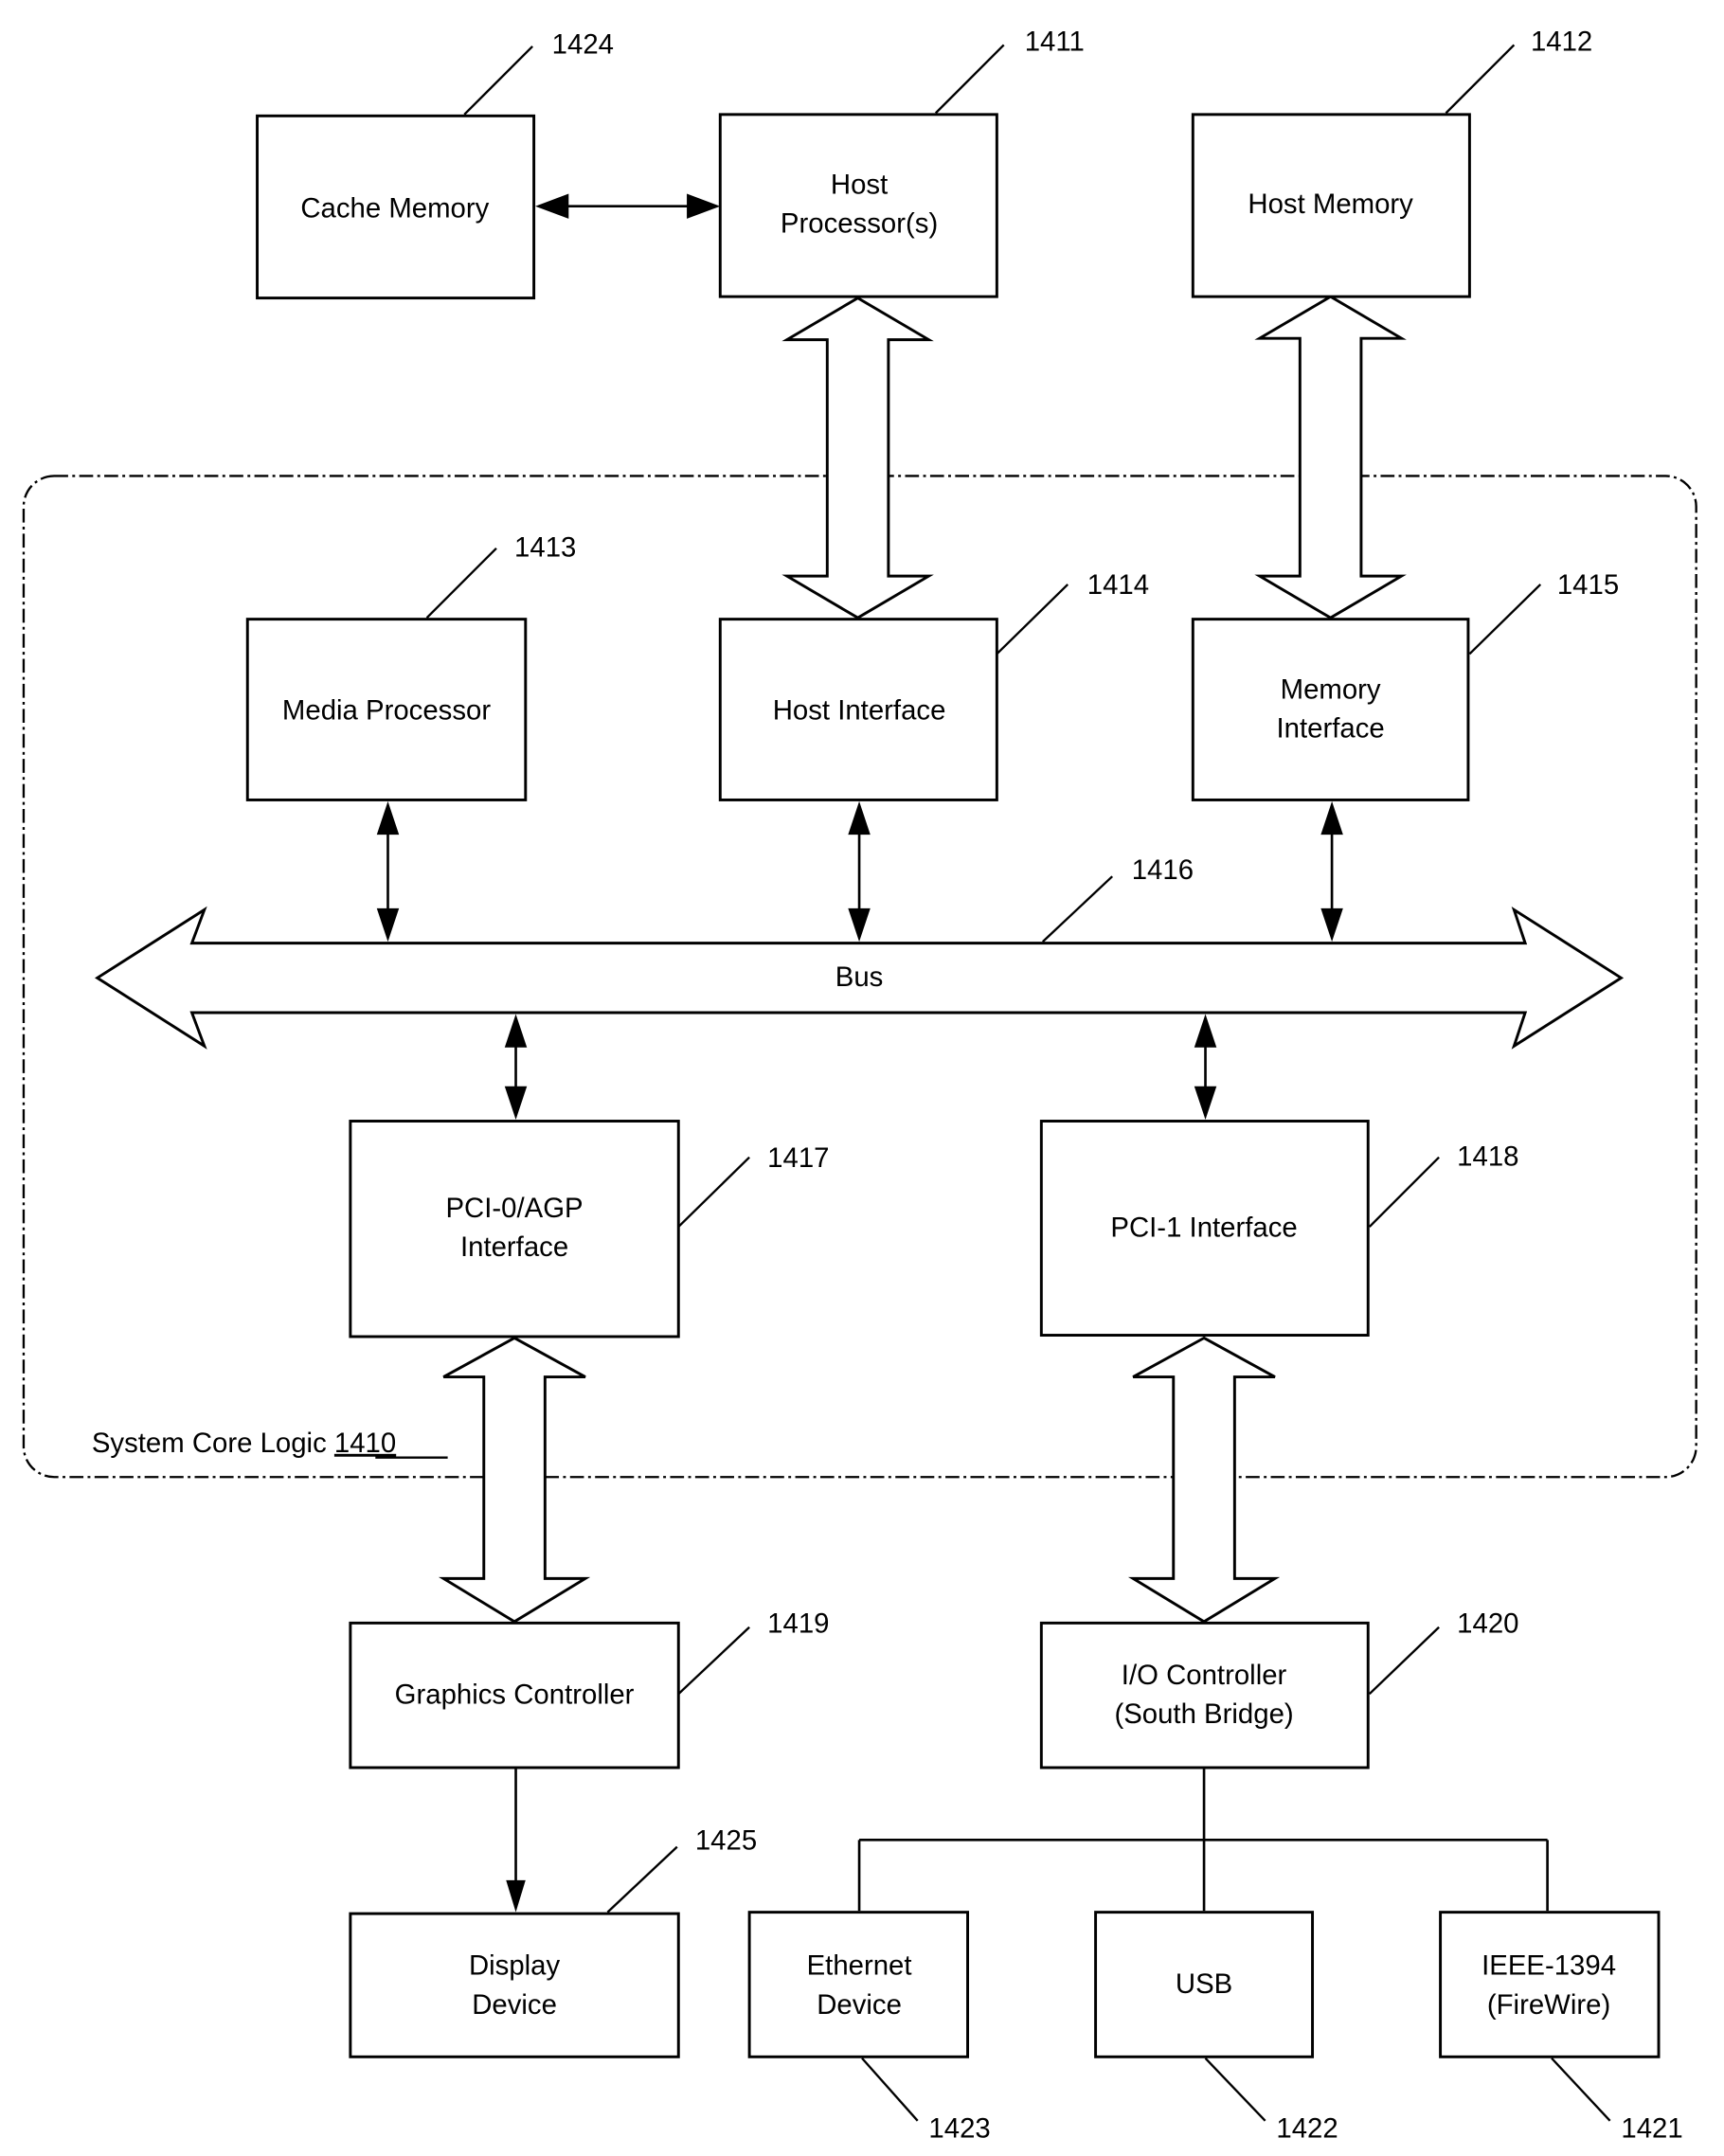  I want to click on arrow-cache-host-processor, so click(628, 206).